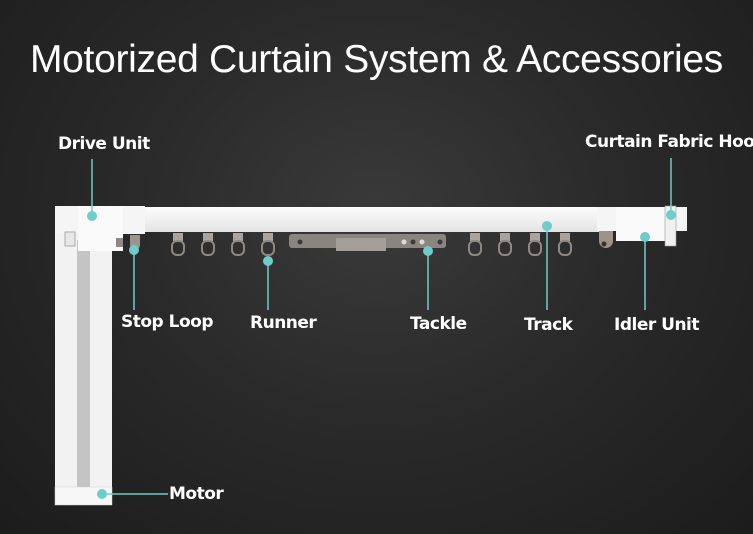 Image resolution: width=753 pixels, height=534 pixels. I want to click on curtain-fabric-hook-marker, so click(671, 215).